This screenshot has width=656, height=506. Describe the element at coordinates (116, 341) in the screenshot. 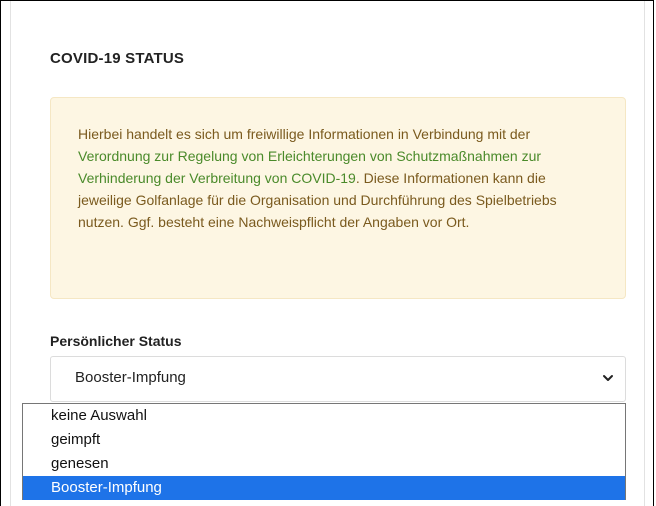

I see `status-field-label: Persönlicher Status` at that location.